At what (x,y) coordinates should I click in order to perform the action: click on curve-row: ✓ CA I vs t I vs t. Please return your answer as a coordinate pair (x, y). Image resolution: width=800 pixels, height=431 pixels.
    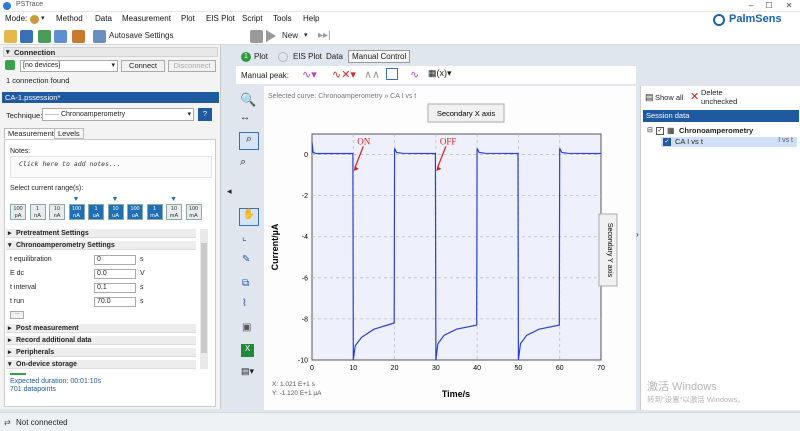
    Looking at the image, I should click on (729, 142).